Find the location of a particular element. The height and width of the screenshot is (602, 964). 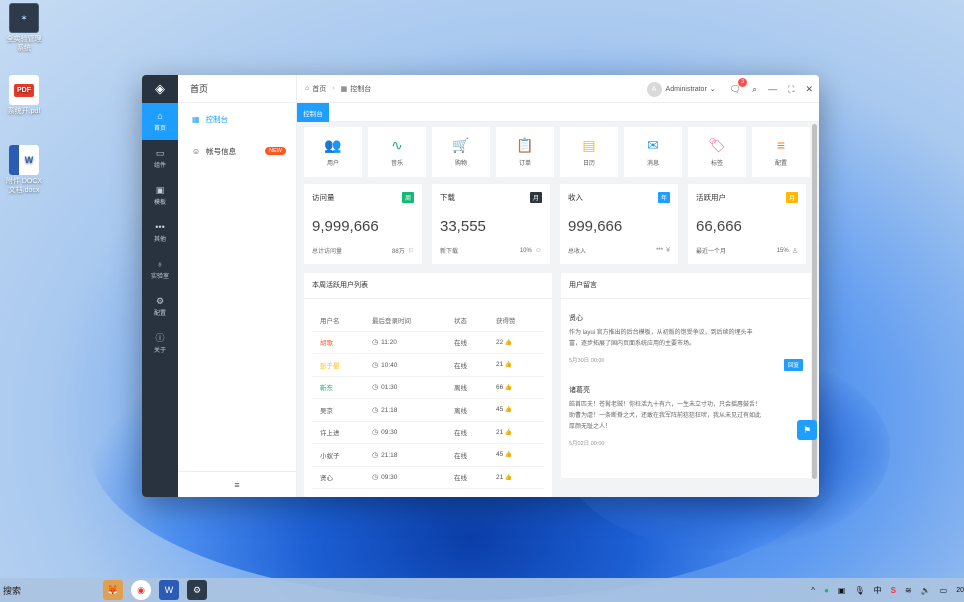

notification-icon: 🗨 3 is located at coordinates (739, 86).